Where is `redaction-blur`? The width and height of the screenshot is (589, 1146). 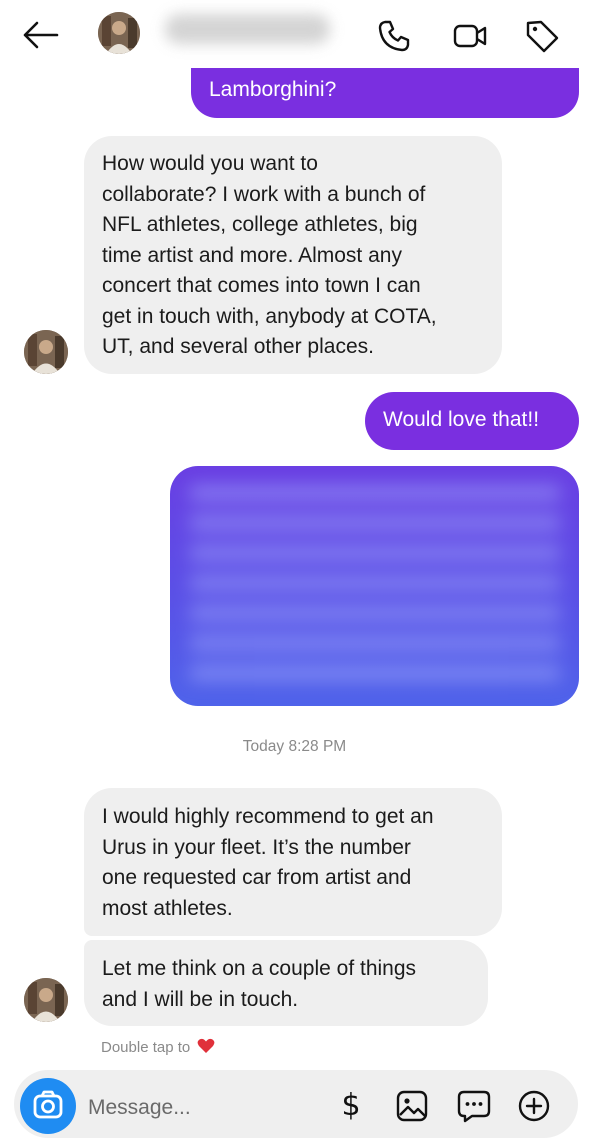
redaction-blur is located at coordinates (375, 586).